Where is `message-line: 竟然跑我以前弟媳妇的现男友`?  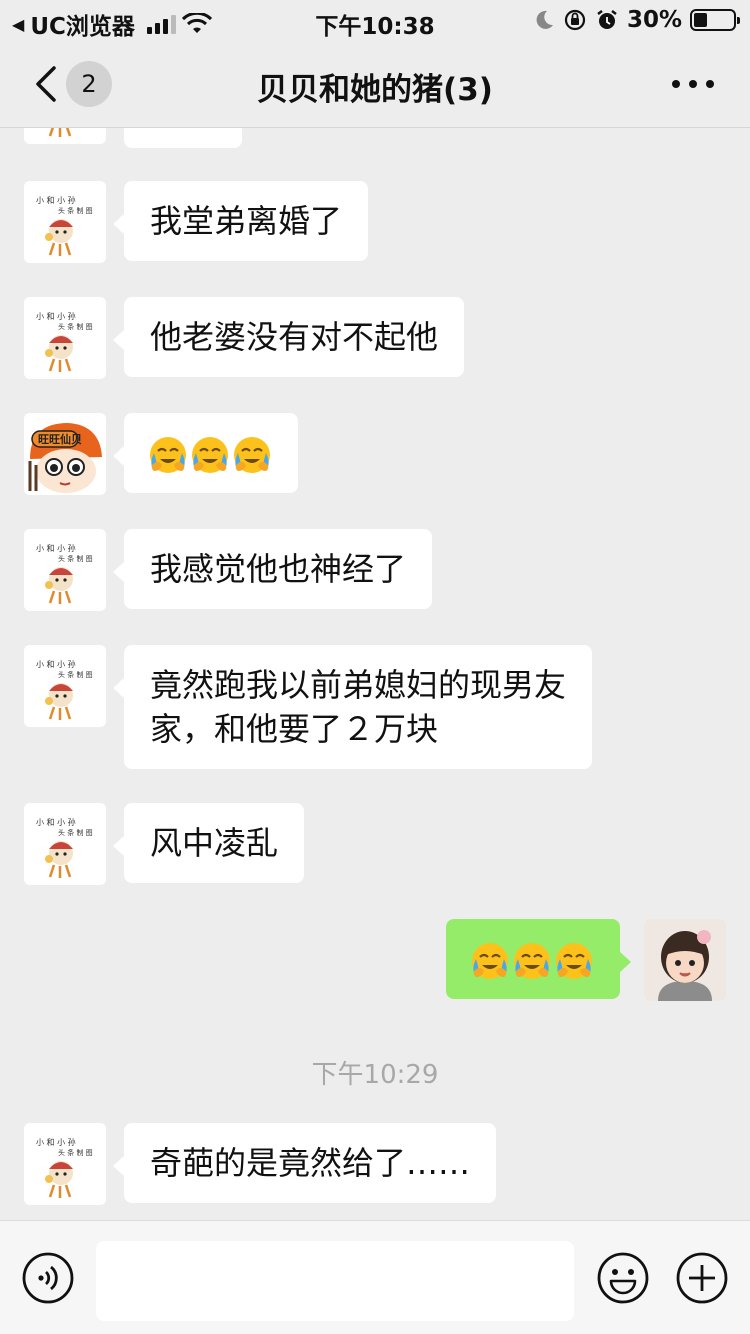
message-line: 竟然跑我以前弟媳妇的现男友 is located at coordinates (358, 685).